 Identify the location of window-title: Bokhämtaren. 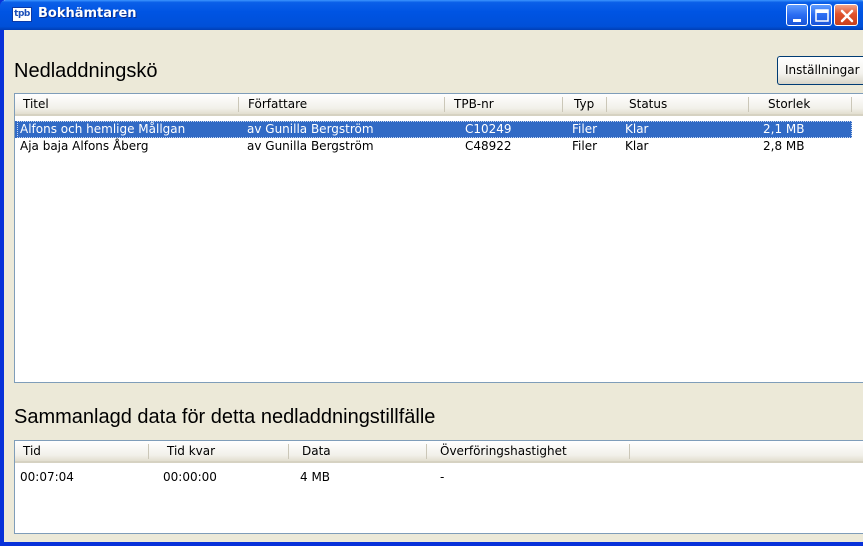
(87, 13).